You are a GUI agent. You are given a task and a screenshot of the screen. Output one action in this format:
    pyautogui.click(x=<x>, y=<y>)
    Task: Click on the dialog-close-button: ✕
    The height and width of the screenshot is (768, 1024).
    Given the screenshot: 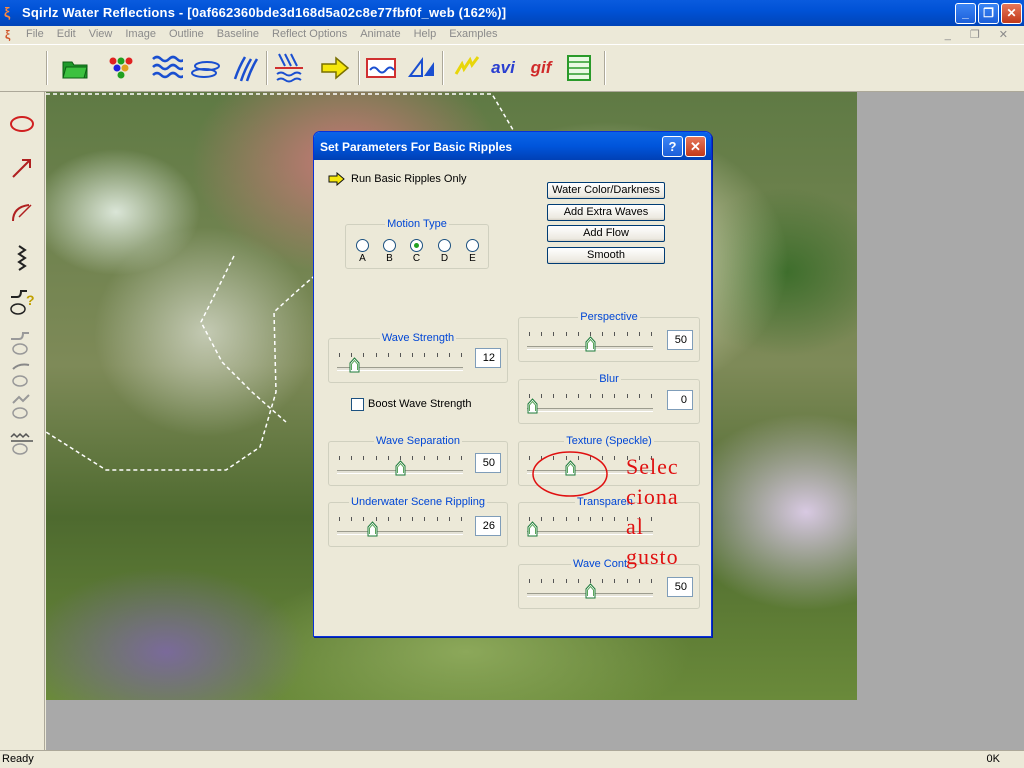 What is the action you would take?
    pyautogui.click(x=695, y=146)
    